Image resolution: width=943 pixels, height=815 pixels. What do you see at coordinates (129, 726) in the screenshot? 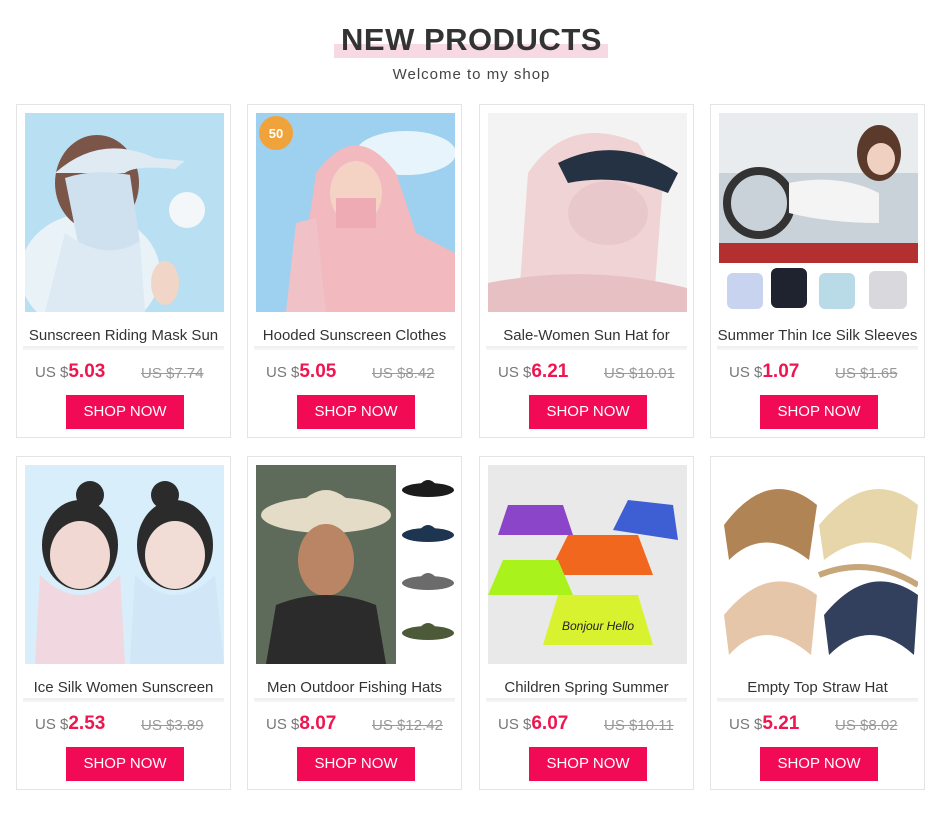
I see `price-row: US $2.53 US $3.89` at bounding box center [129, 726].